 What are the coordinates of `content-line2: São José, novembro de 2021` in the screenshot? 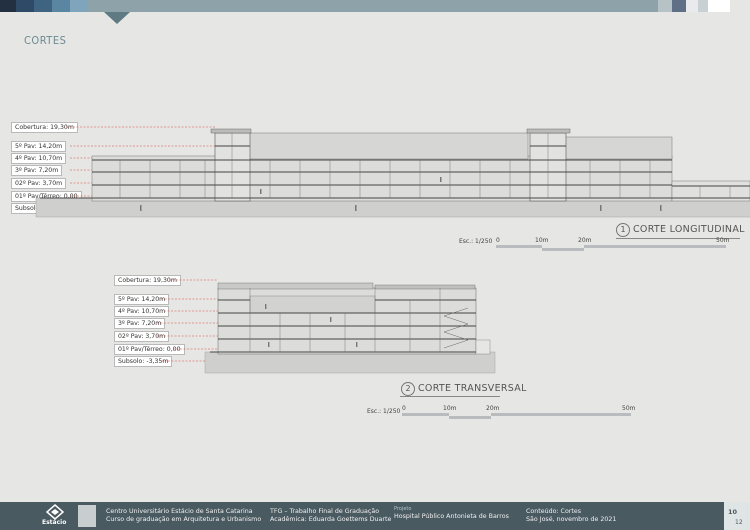 It's located at (571, 519).